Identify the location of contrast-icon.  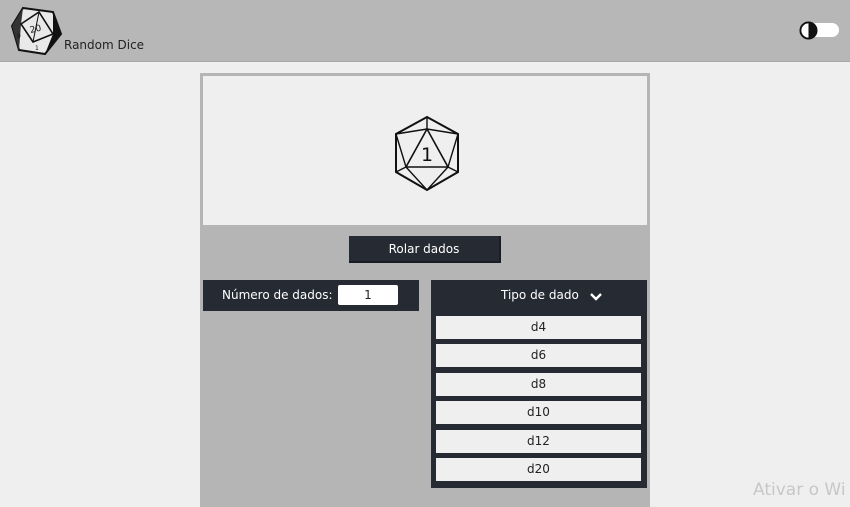
(808, 30).